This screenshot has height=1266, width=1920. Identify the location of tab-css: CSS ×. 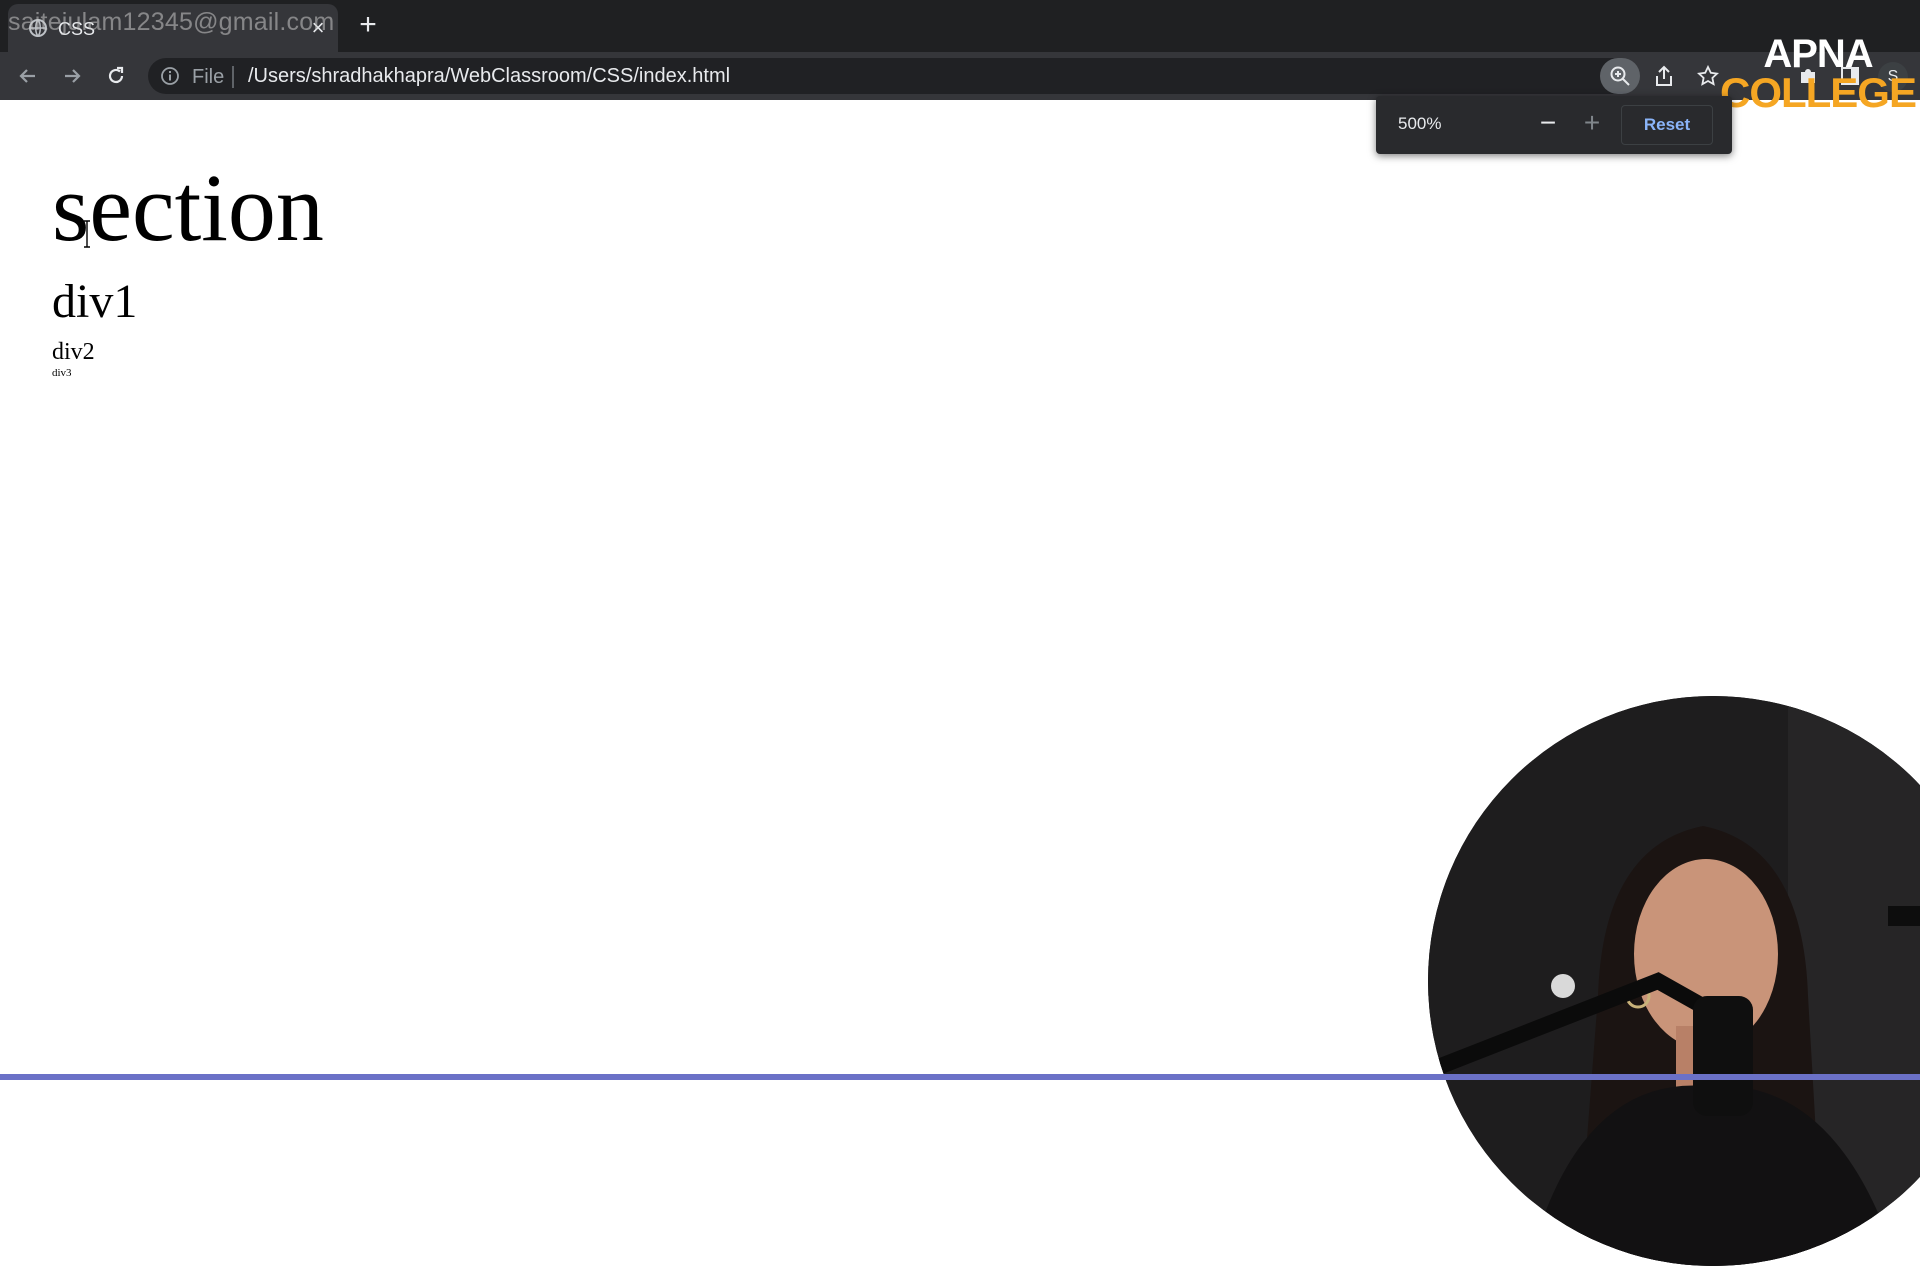
(173, 28).